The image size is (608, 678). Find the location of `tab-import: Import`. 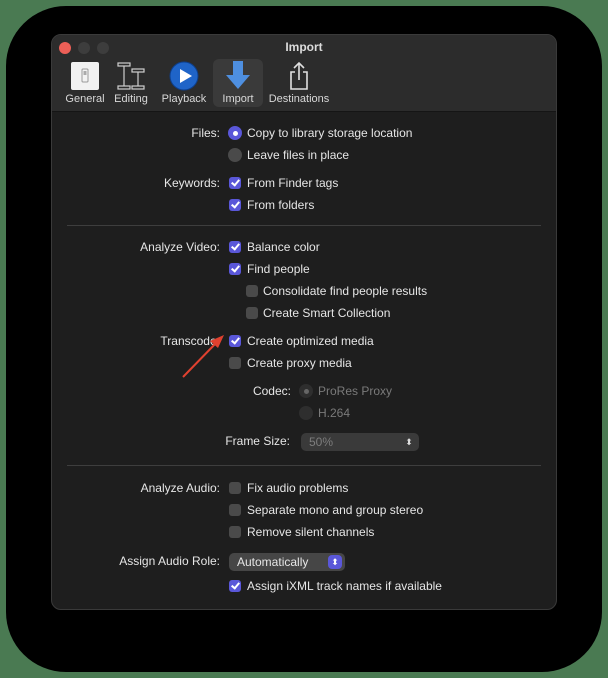

tab-import: Import is located at coordinates (238, 83).